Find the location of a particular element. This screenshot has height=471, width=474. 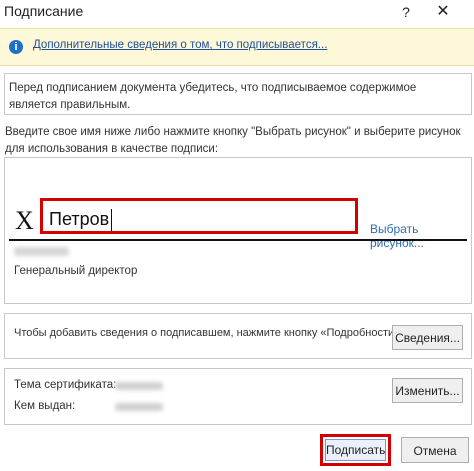

signature-x-mark: X is located at coordinates (24, 220).